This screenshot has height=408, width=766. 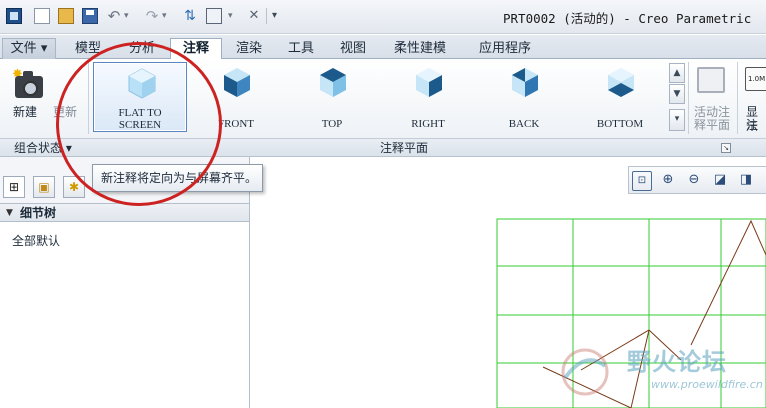 What do you see at coordinates (711, 80) in the screenshot?
I see `annotation-plane-icon` at bounding box center [711, 80].